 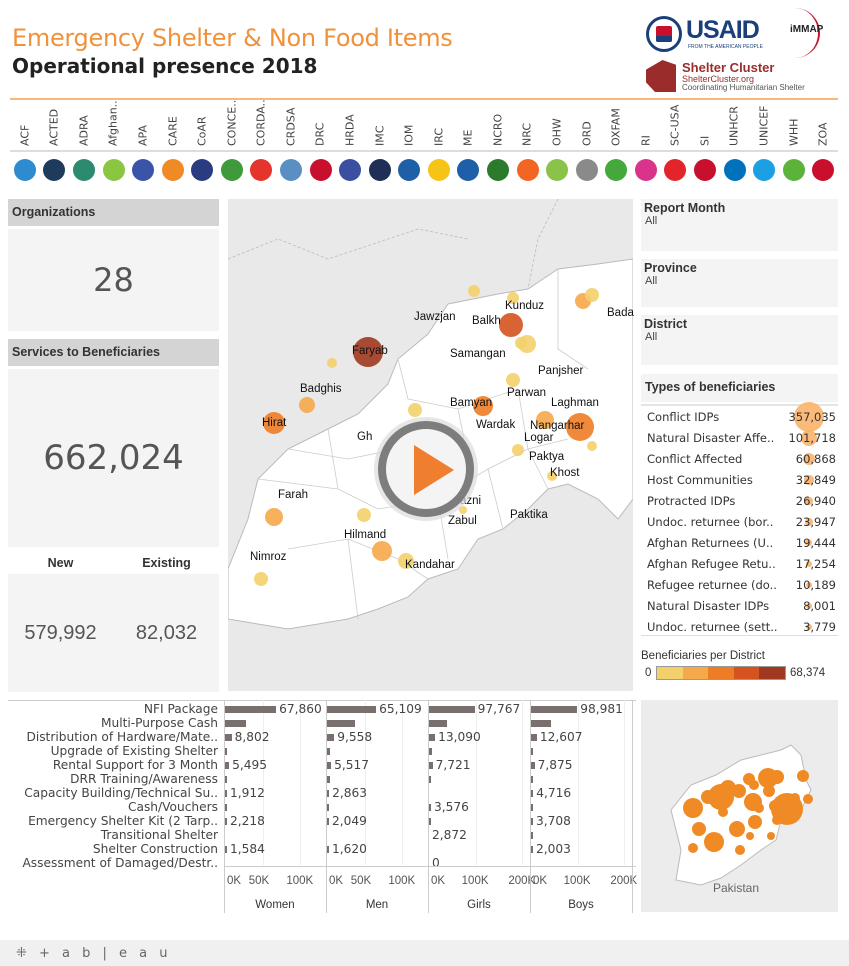 I want to click on org-name-column: SC-USA, so click(x=676, y=128).